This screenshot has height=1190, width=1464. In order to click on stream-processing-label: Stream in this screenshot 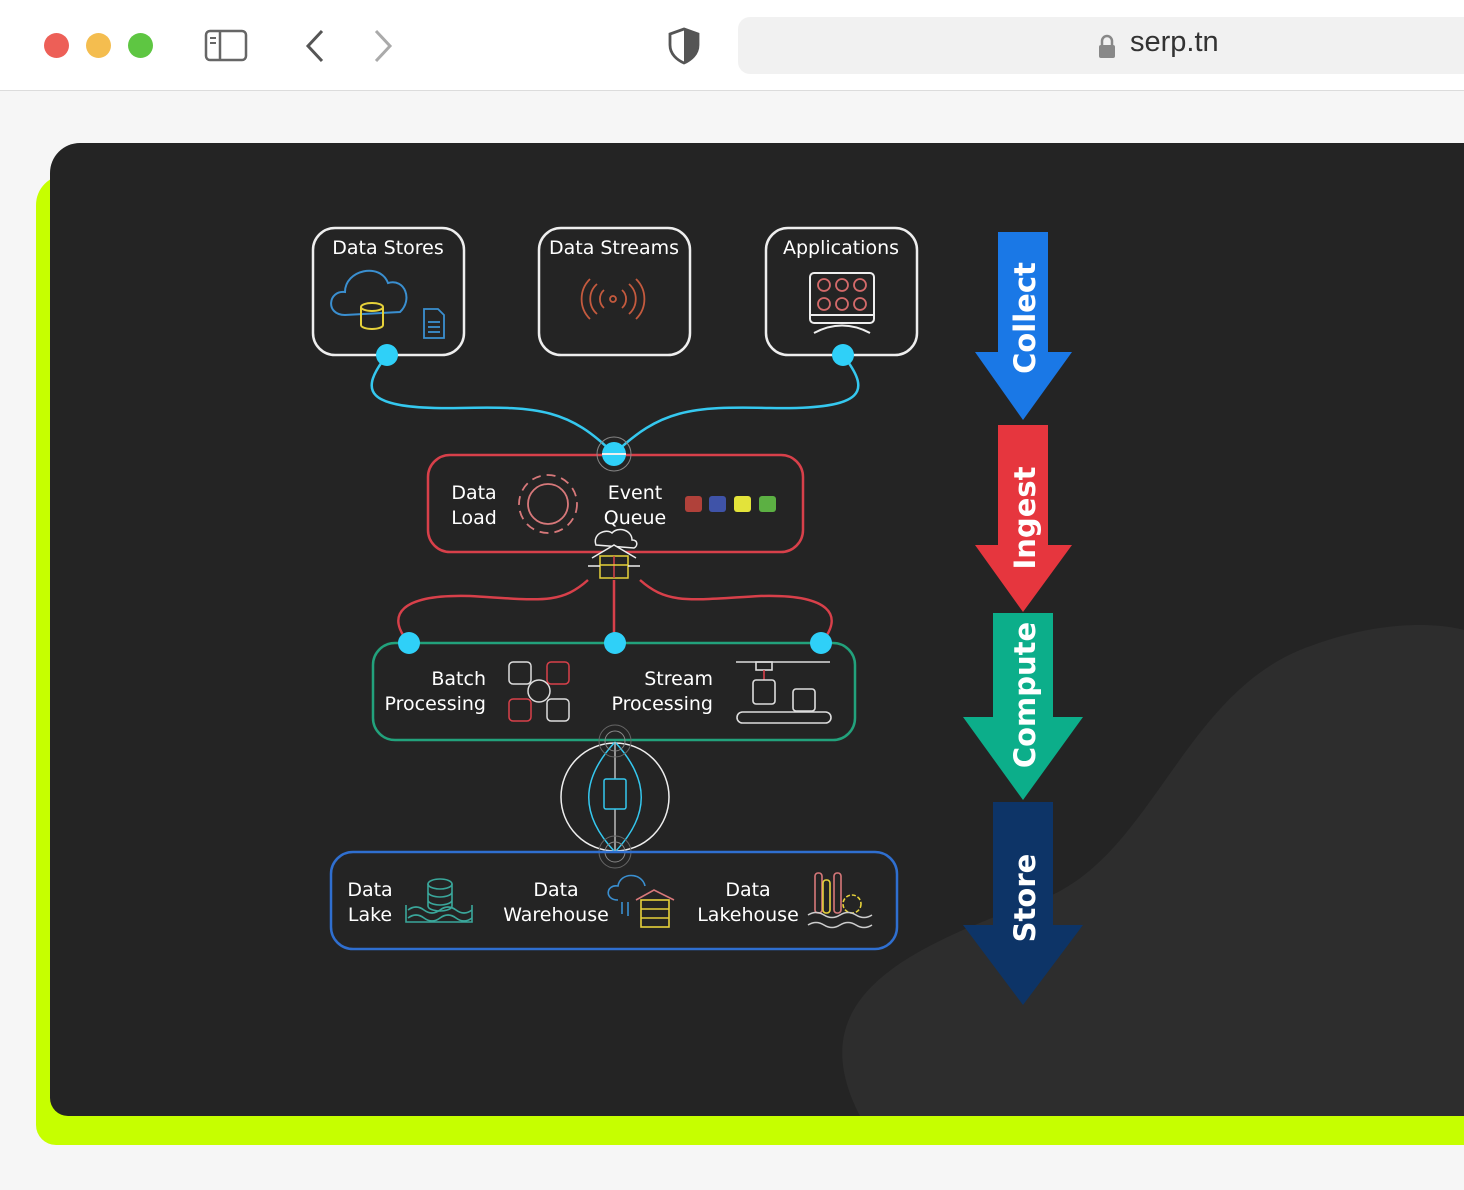, I will do `click(678, 679)`.